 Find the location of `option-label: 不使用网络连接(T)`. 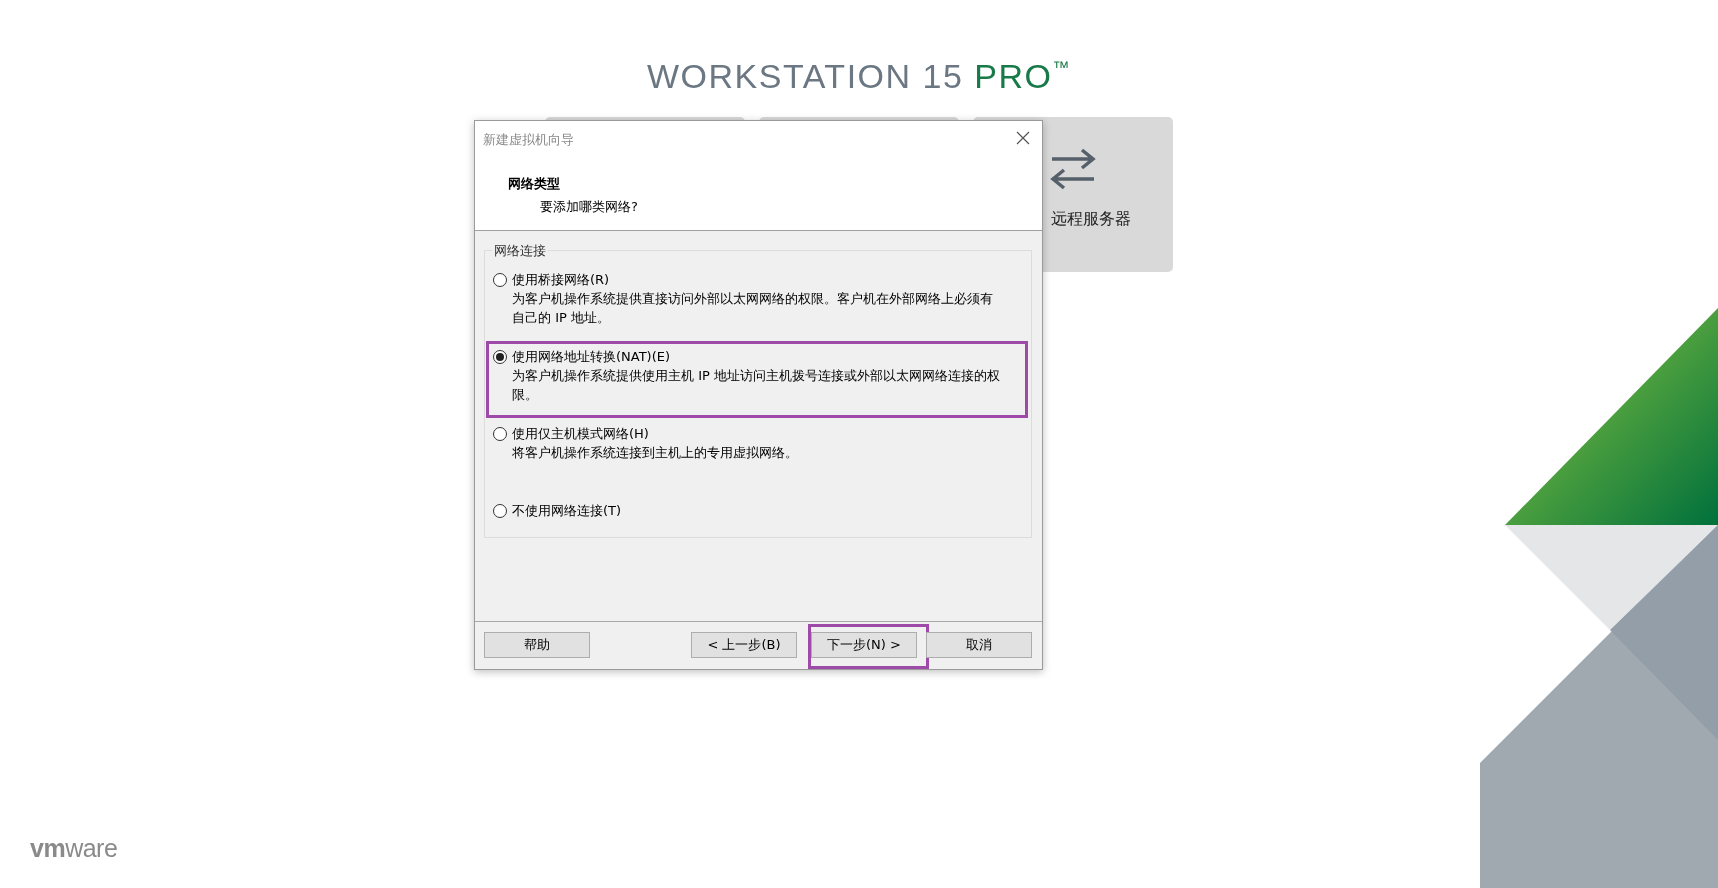

option-label: 不使用网络连接(T) is located at coordinates (567, 510).